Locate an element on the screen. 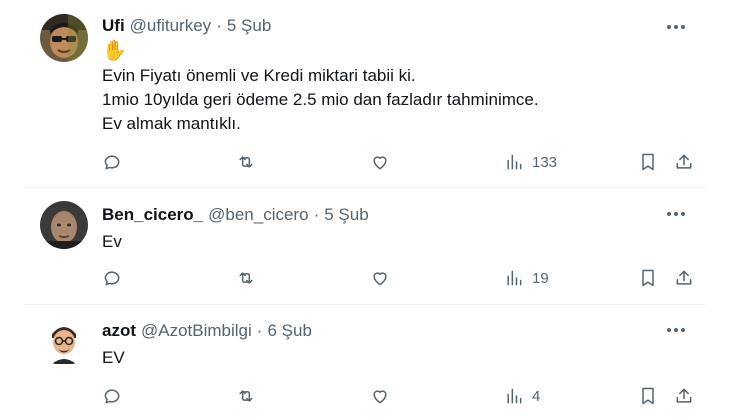  tweet-header: Ufi @ufiturkey · 5 Şub is located at coordinates (186, 26).